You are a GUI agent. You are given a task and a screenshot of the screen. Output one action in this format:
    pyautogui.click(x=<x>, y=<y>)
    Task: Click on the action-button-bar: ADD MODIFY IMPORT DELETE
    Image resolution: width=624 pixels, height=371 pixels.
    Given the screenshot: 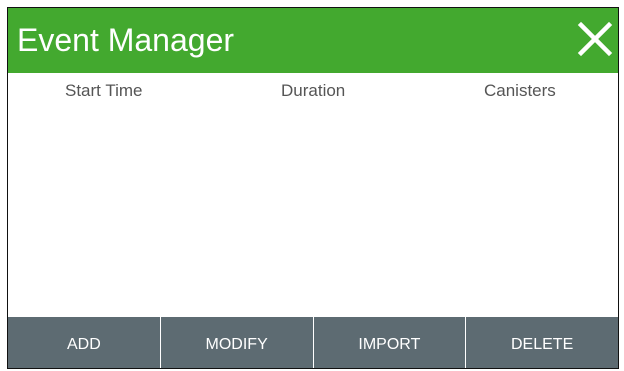 What is the action you would take?
    pyautogui.click(x=313, y=342)
    